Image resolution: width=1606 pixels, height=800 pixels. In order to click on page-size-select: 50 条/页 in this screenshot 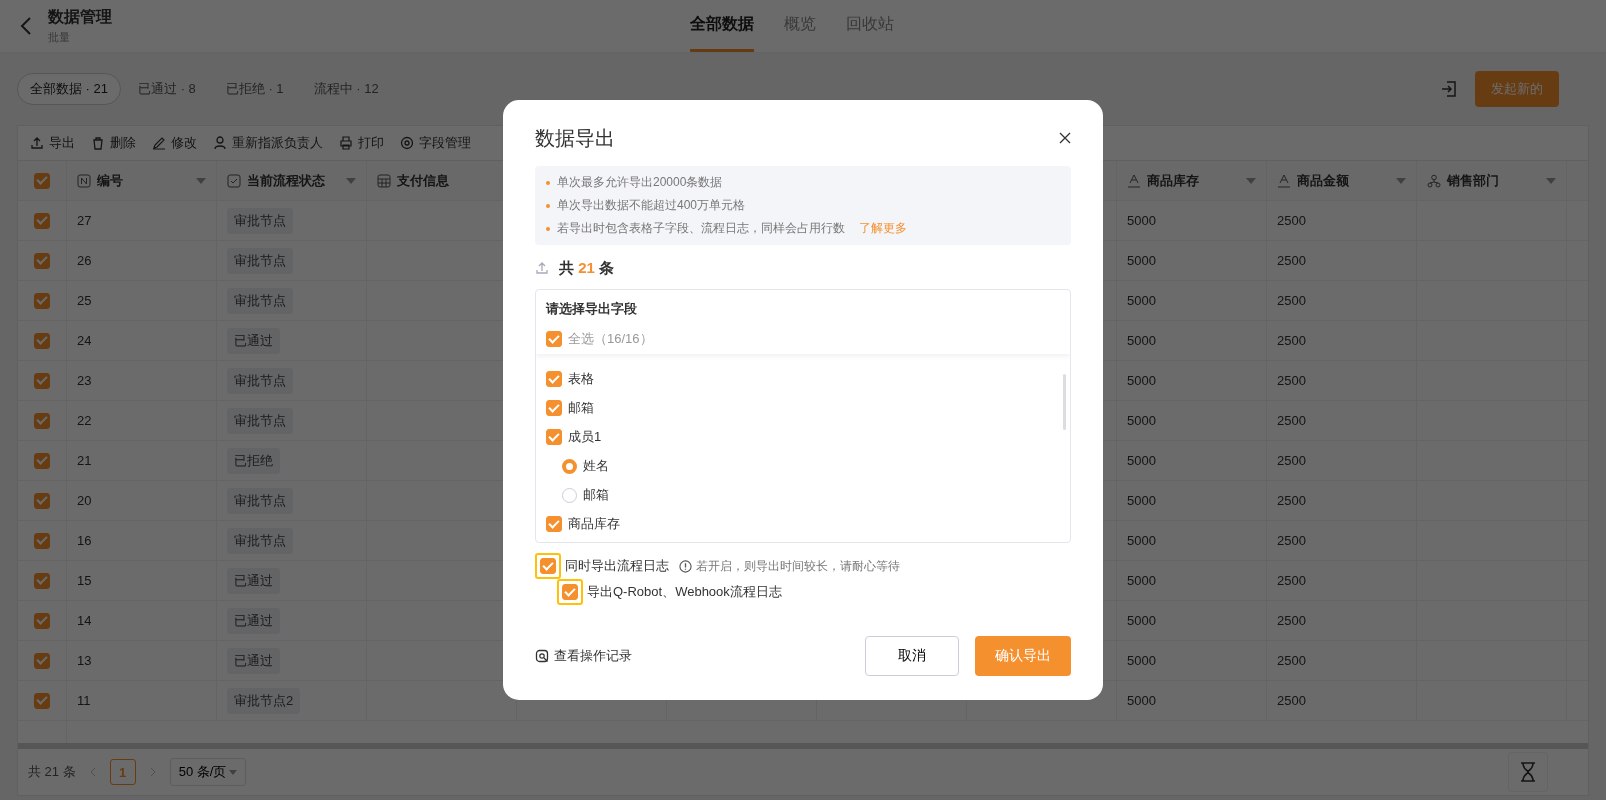, I will do `click(208, 772)`.